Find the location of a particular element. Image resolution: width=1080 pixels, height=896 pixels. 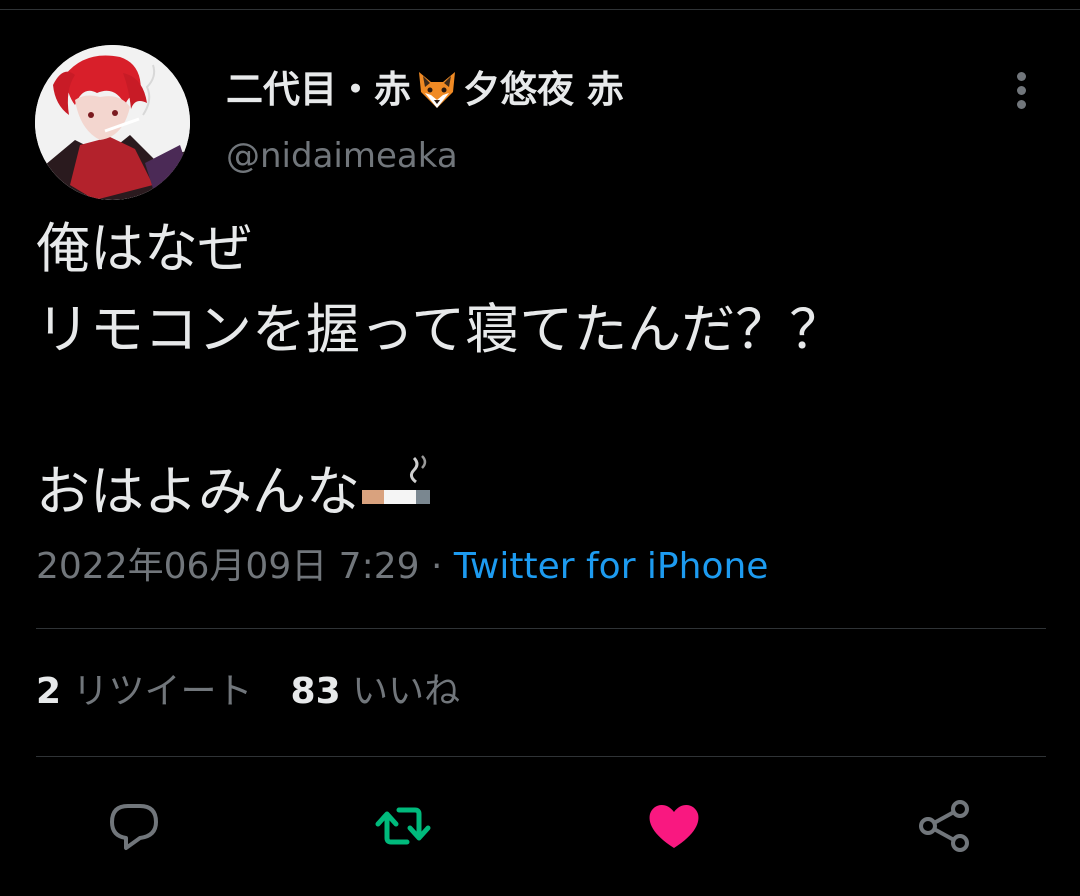

display-name-part1: 二代目・赤 is located at coordinates (318, 89).